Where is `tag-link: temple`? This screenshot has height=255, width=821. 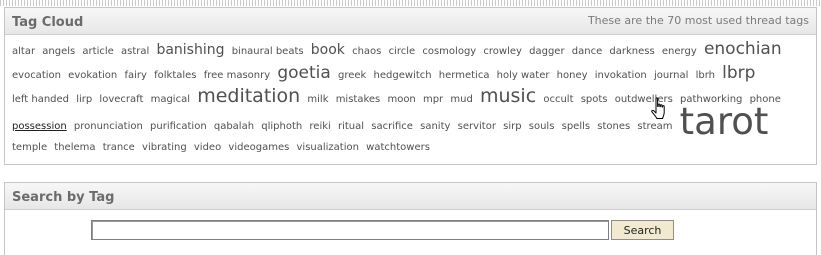 tag-link: temple is located at coordinates (29, 147).